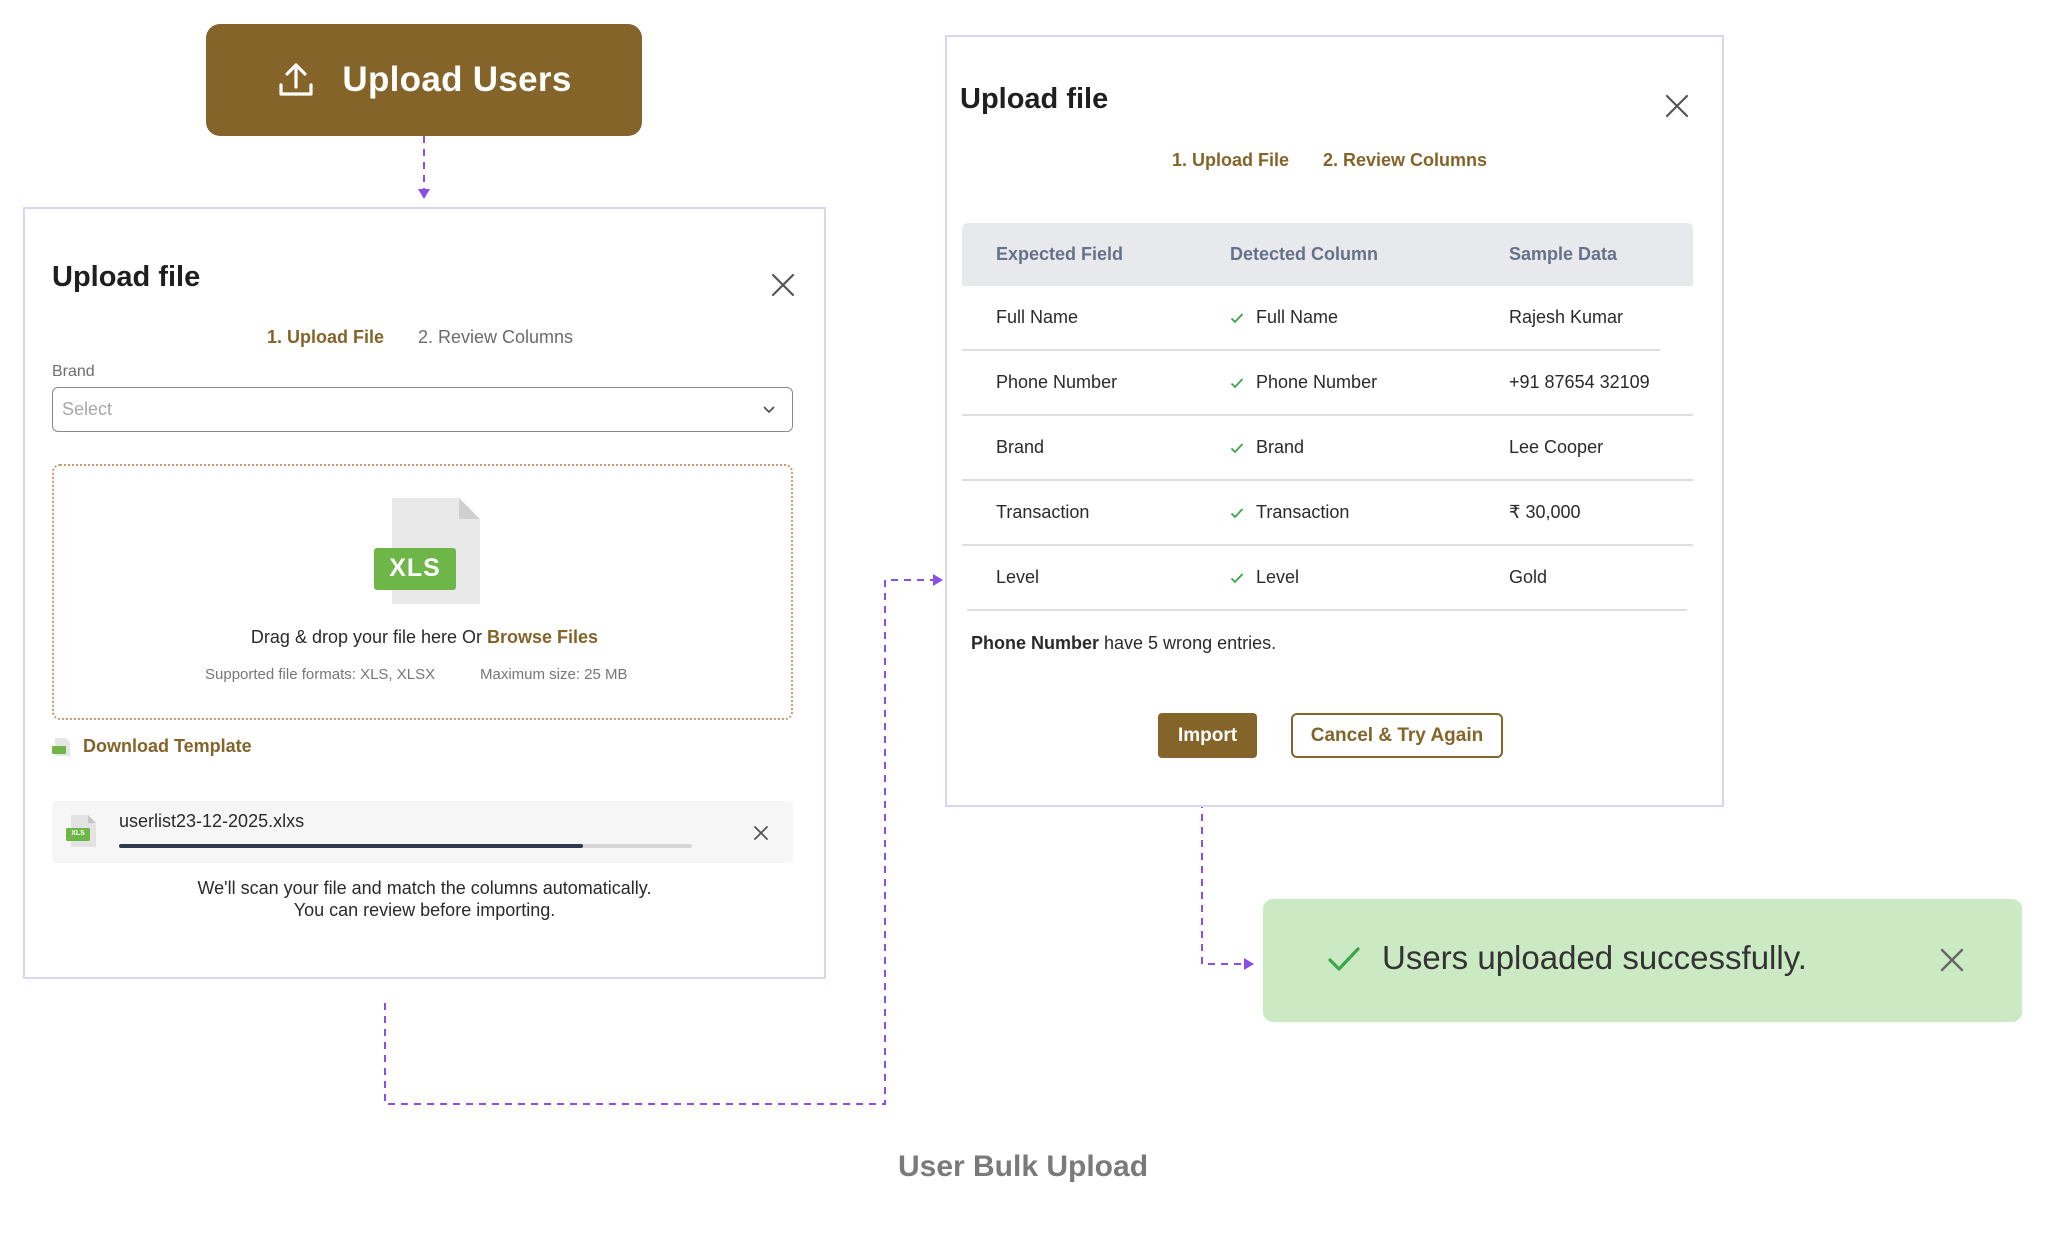  I want to click on table-row: Level Level Gold, so click(1327, 578).